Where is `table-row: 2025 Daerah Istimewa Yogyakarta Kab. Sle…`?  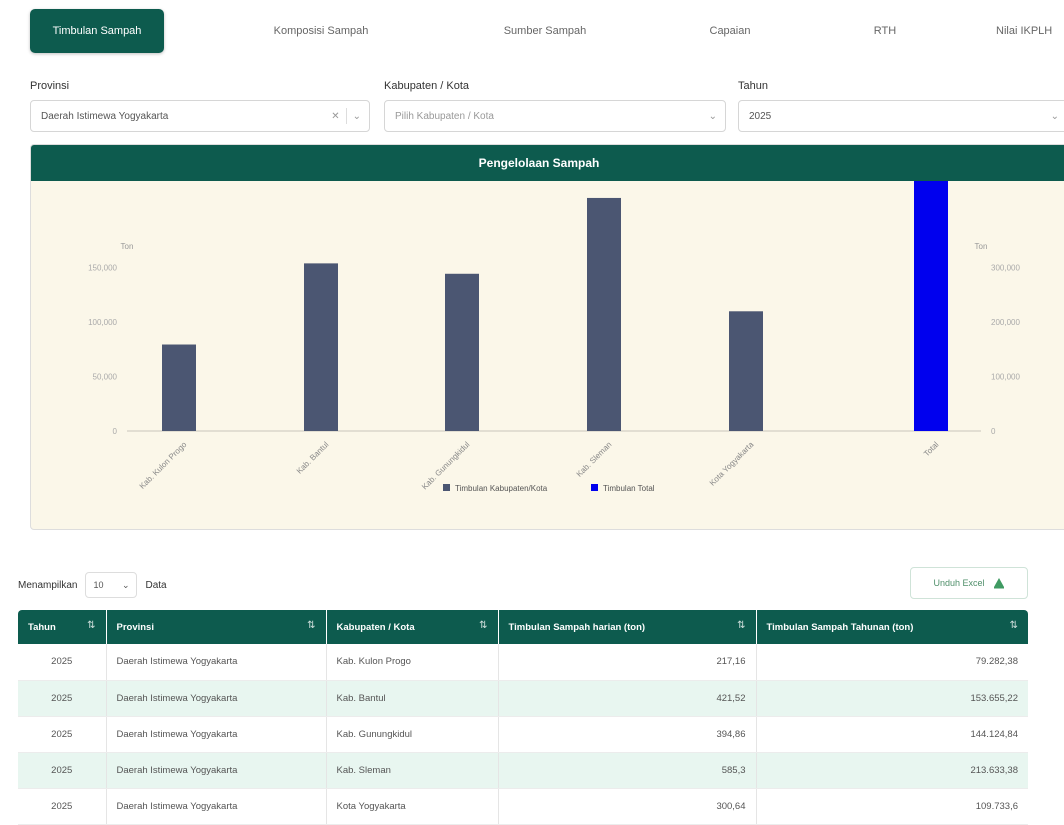
table-row: 2025 Daerah Istimewa Yogyakarta Kab. Sle… is located at coordinates (523, 770).